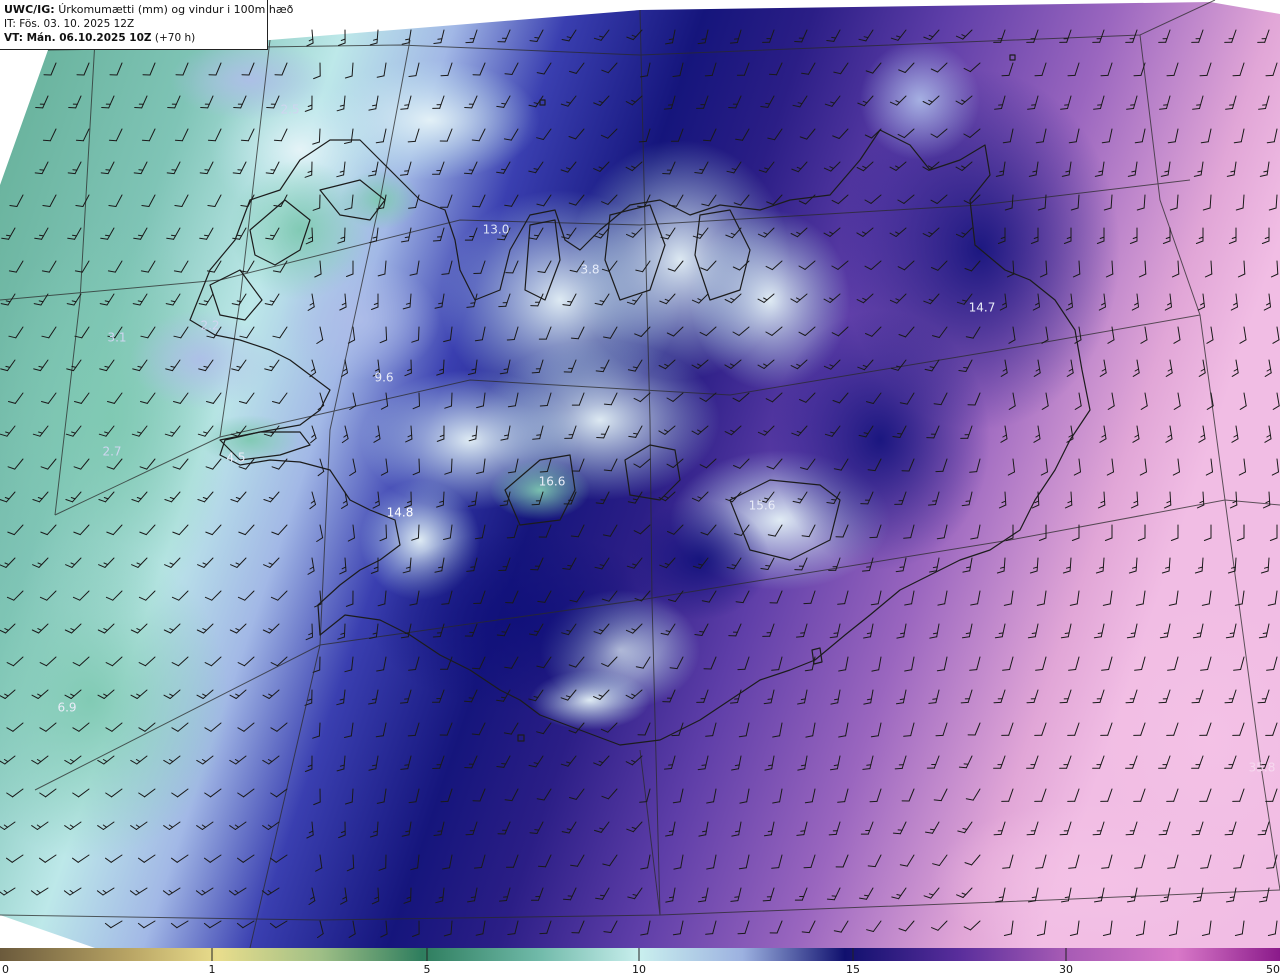  Describe the element at coordinates (5, 969) in the screenshot. I see `colorbar-tick-label: 0` at that location.